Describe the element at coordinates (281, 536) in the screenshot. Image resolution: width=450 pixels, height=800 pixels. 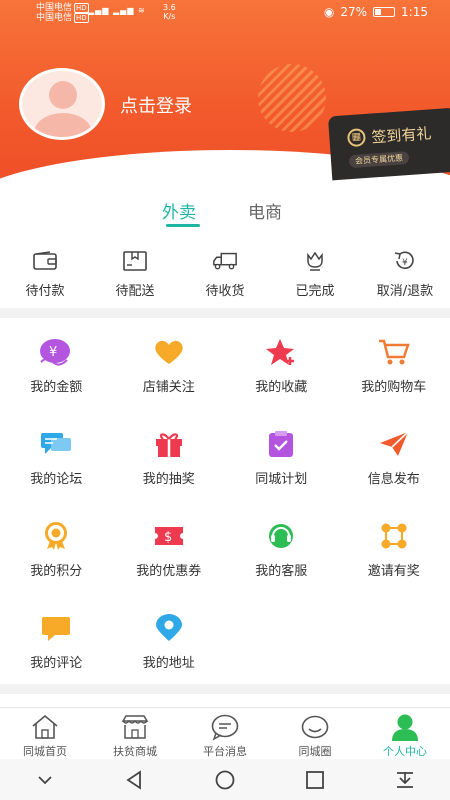
I see `headset-icon` at that location.